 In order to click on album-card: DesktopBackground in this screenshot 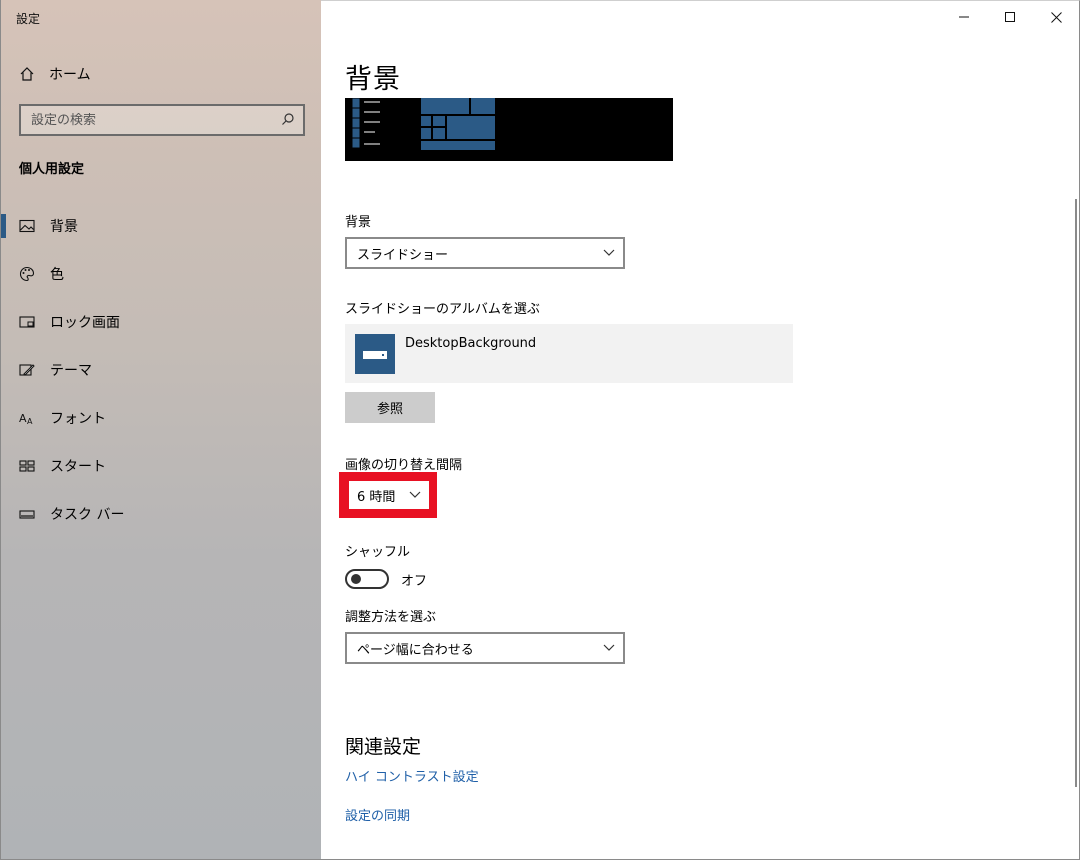, I will do `click(569, 353)`.